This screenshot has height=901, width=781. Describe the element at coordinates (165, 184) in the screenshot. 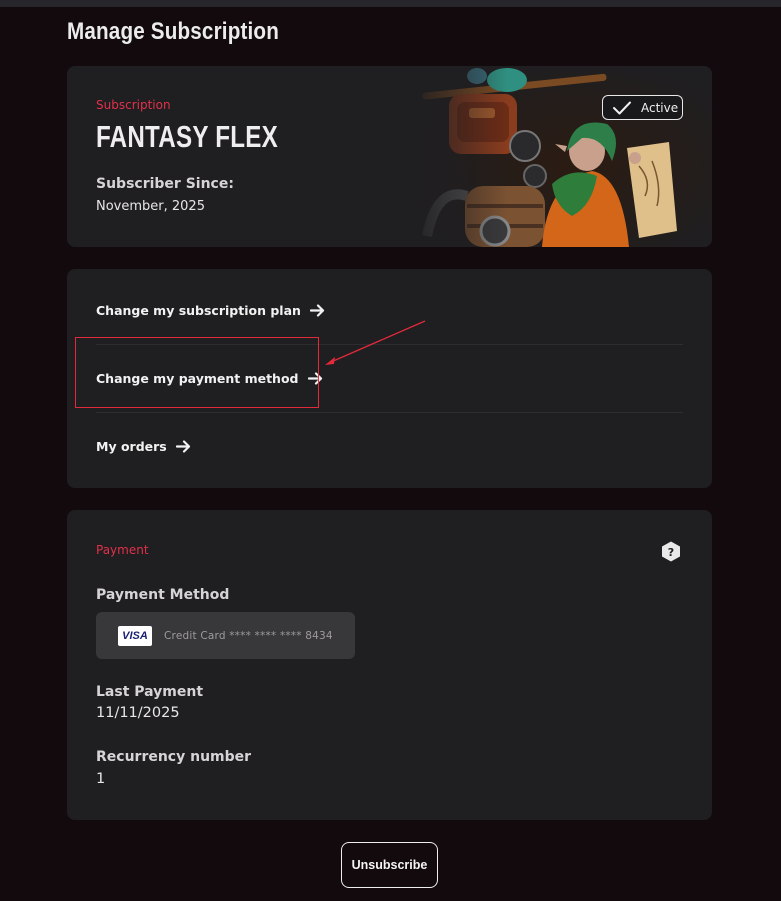

I see `subscriber-since-label: Subscriber Since:` at that location.